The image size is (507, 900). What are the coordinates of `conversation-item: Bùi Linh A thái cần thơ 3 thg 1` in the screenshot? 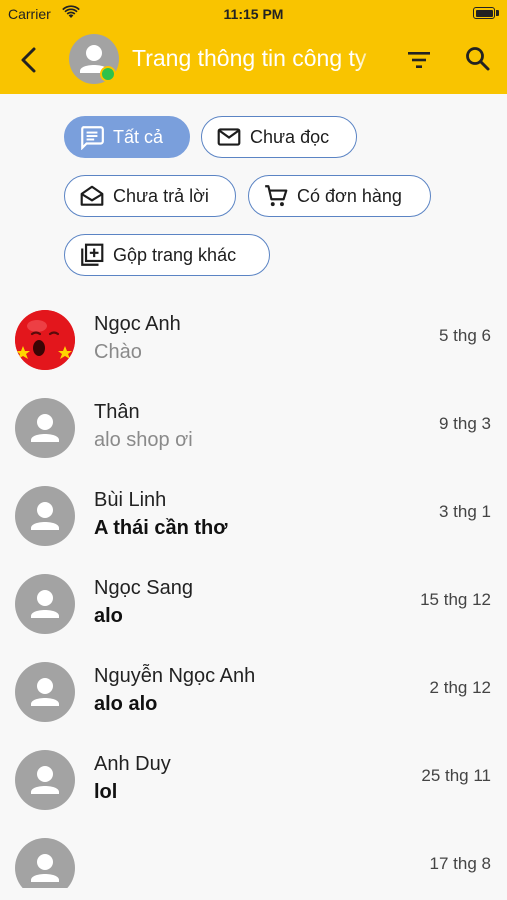 It's located at (253, 512).